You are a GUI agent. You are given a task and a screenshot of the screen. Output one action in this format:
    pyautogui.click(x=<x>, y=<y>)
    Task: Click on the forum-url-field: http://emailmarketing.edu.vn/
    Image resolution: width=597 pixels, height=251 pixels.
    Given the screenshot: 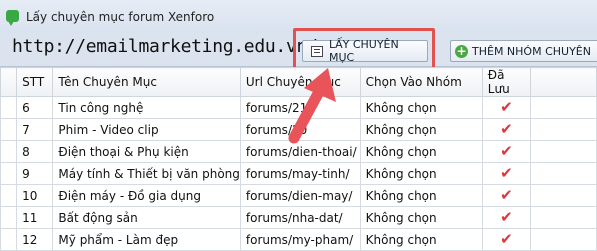 What is the action you would take?
    pyautogui.click(x=165, y=46)
    